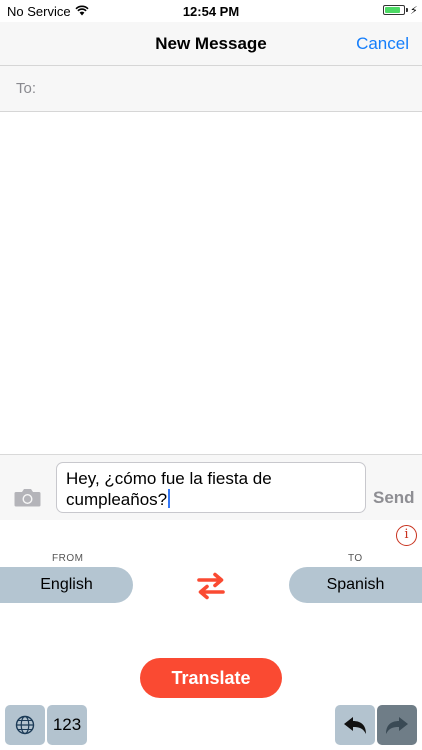  What do you see at coordinates (382, 44) in the screenshot?
I see `cancel-button: Cancel` at bounding box center [382, 44].